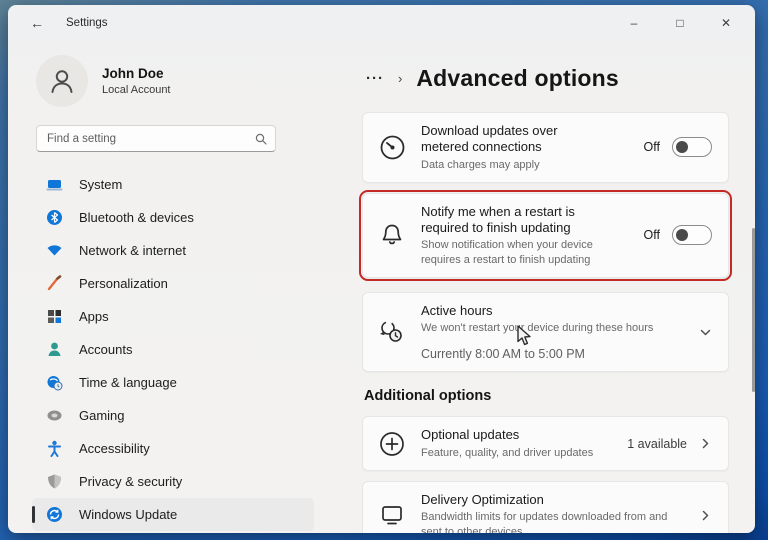 This screenshot has width=768, height=540. Describe the element at coordinates (173, 448) in the screenshot. I see `sidebar-item-accessibility: Accessibility` at that location.